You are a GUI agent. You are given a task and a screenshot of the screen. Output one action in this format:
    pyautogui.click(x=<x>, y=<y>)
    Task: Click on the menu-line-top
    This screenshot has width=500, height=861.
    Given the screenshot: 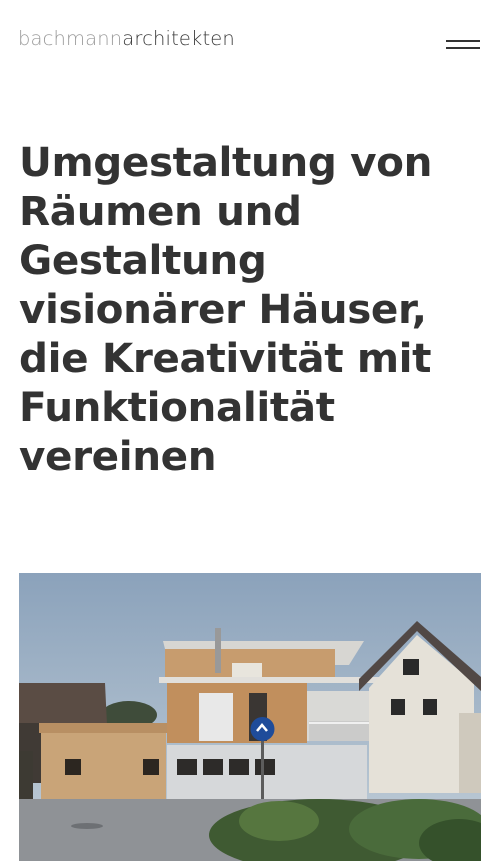 What is the action you would take?
    pyautogui.click(x=463, y=41)
    